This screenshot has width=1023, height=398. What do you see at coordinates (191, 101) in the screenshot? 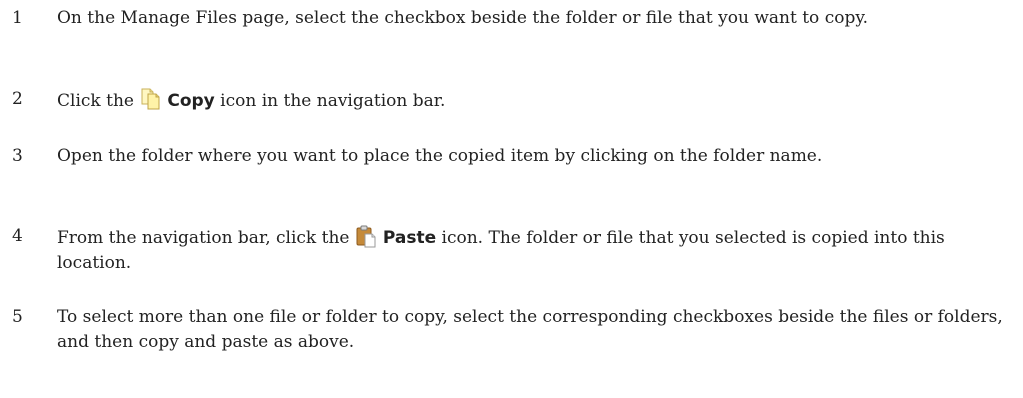
I see `copy-label: Copy` at bounding box center [191, 101].